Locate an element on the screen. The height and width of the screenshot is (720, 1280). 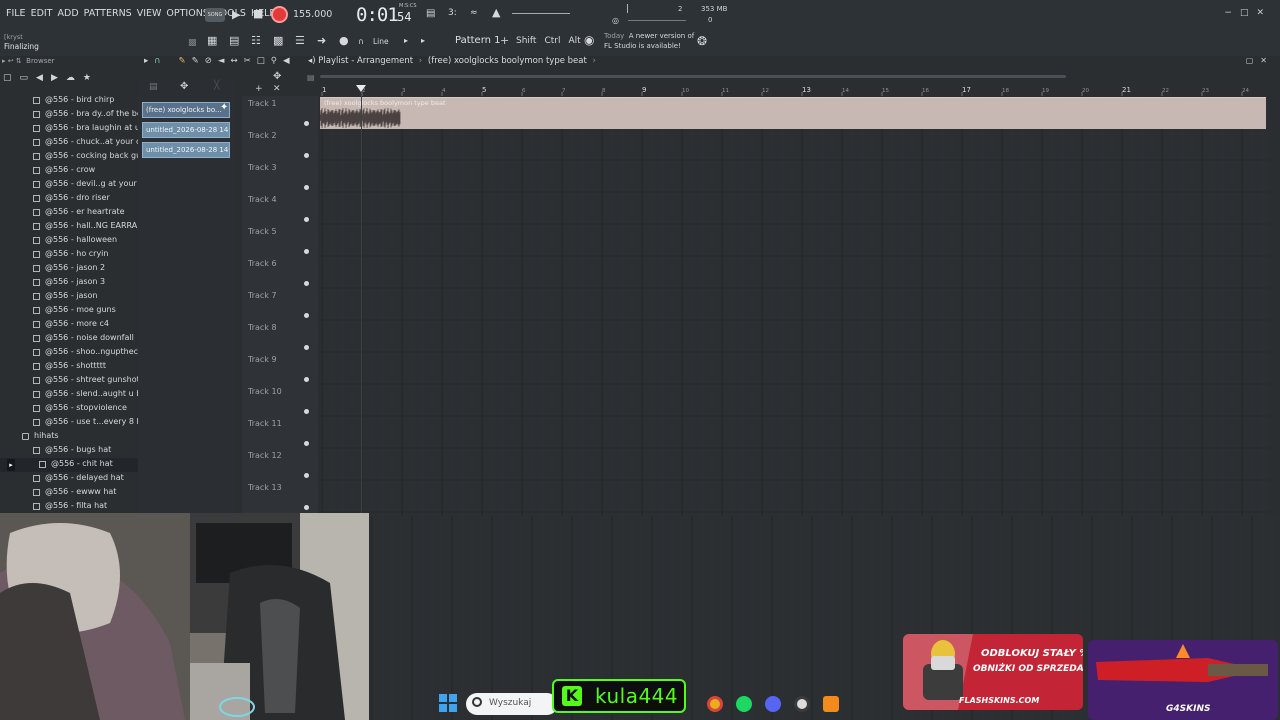
modifier-alt: Alt is located at coordinates (574, 41).